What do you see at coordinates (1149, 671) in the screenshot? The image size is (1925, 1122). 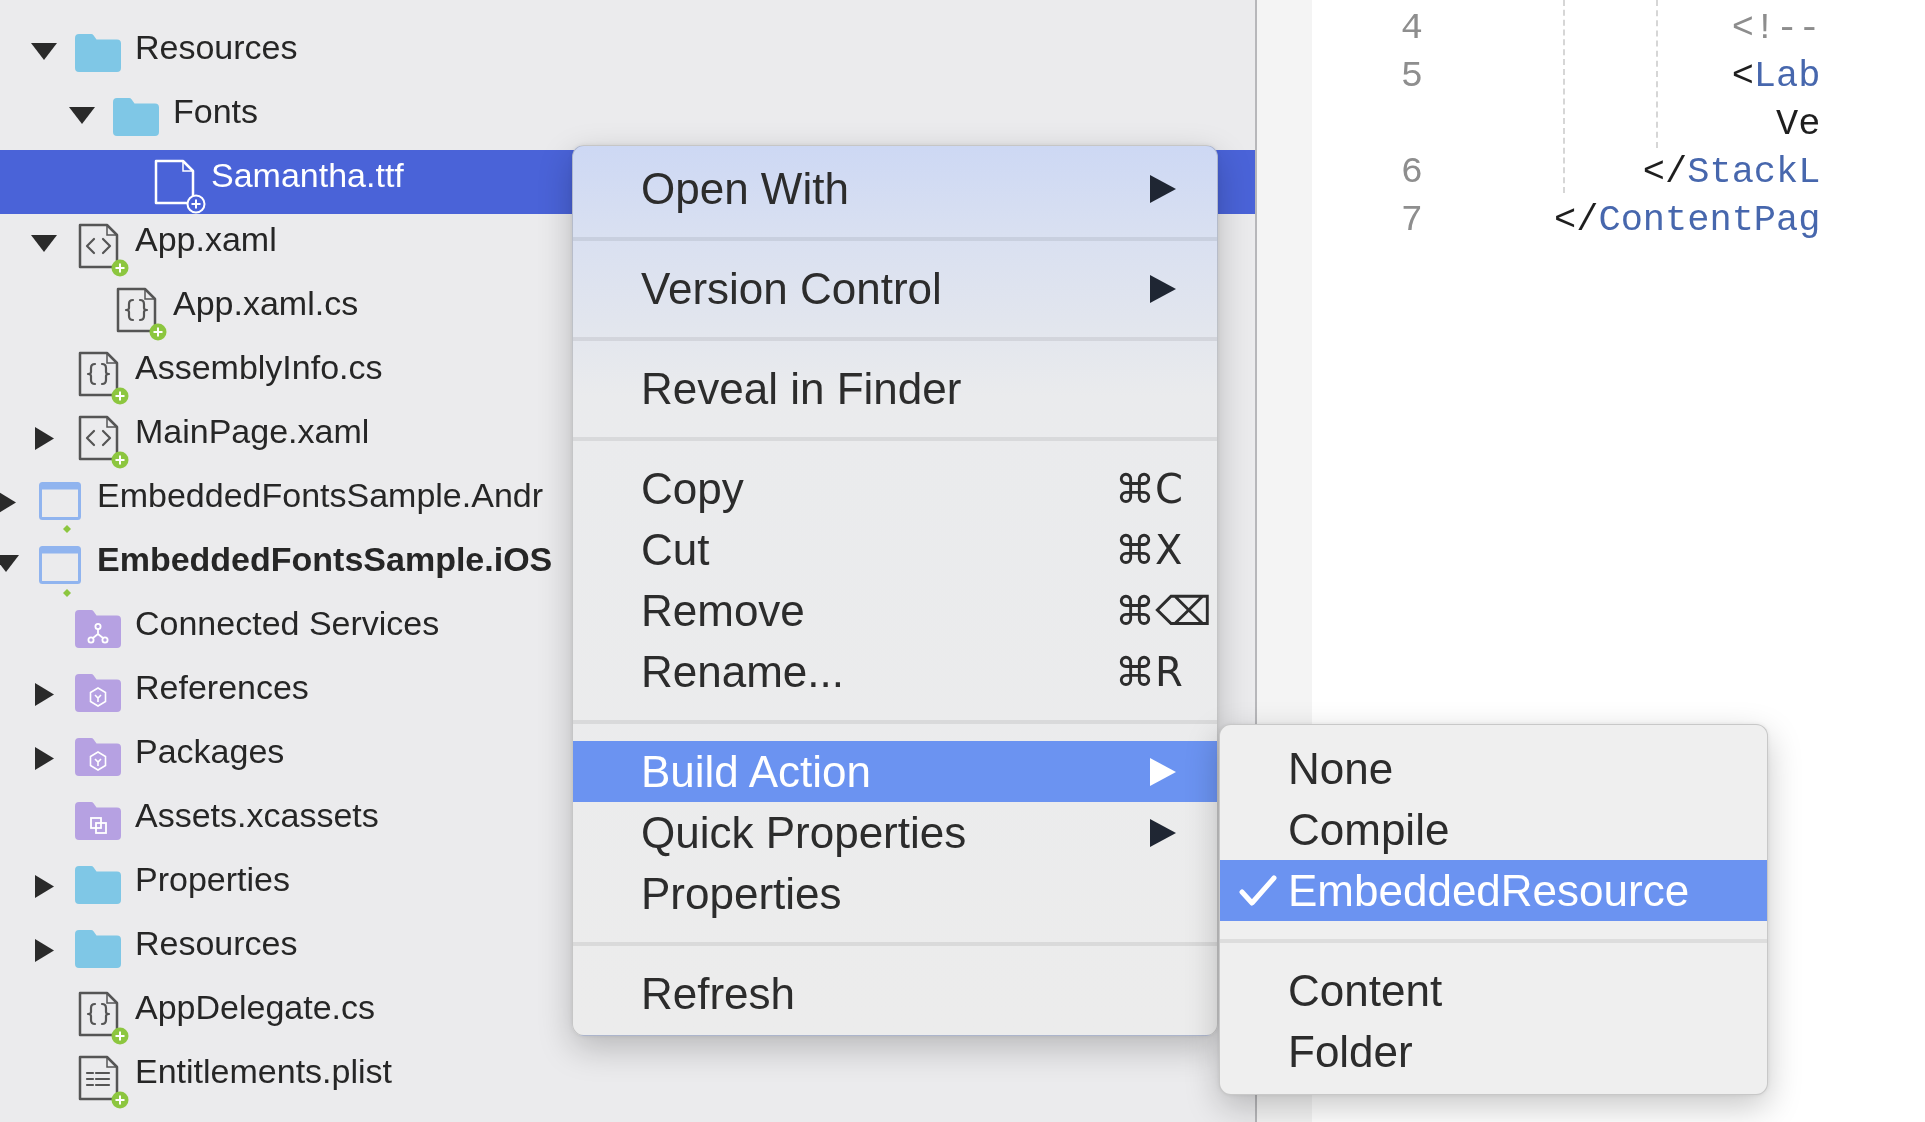 I see `shortcut-hint: ⌘R` at bounding box center [1149, 671].